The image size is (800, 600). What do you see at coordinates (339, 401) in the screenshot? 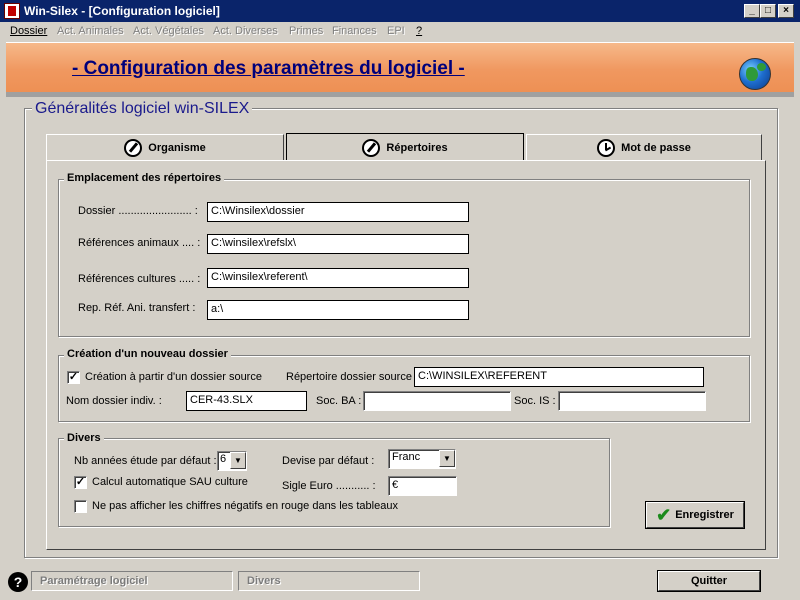
I see `soc-ba-label: Soc. BA :` at bounding box center [339, 401].